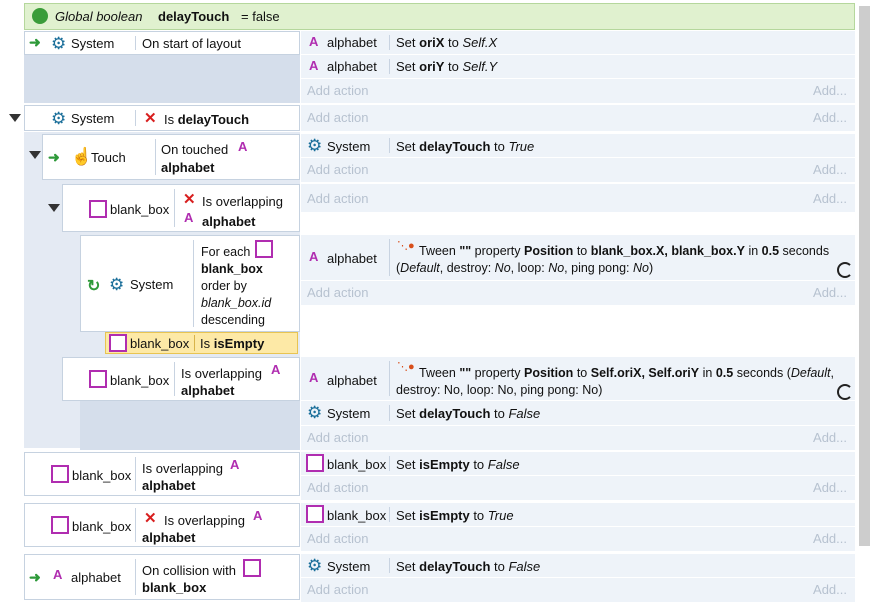 The image size is (872, 608). I want to click on action-row: A alphabet Set oriX to Self.X, so click(578, 43).